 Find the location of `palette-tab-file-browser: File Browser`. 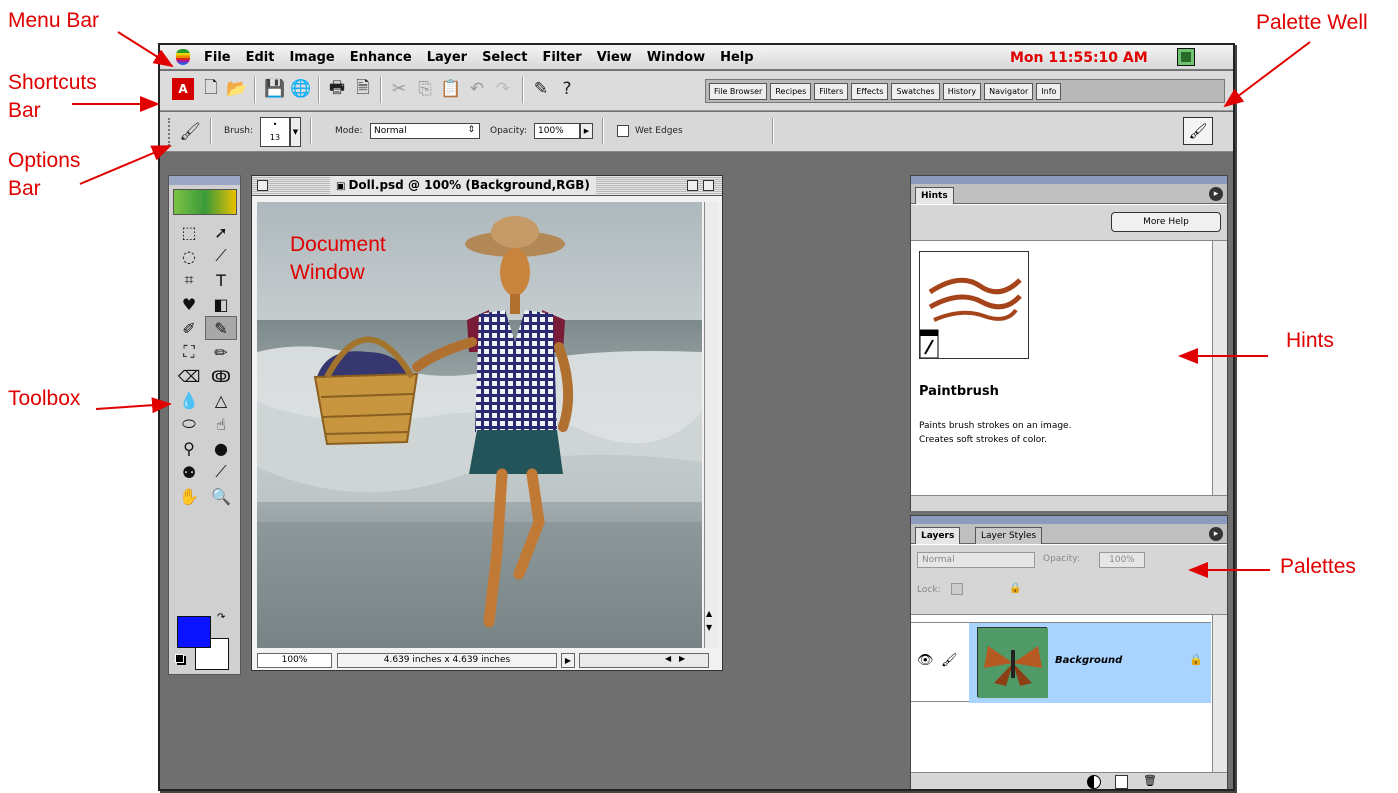

palette-tab-file-browser: File Browser is located at coordinates (738, 91).